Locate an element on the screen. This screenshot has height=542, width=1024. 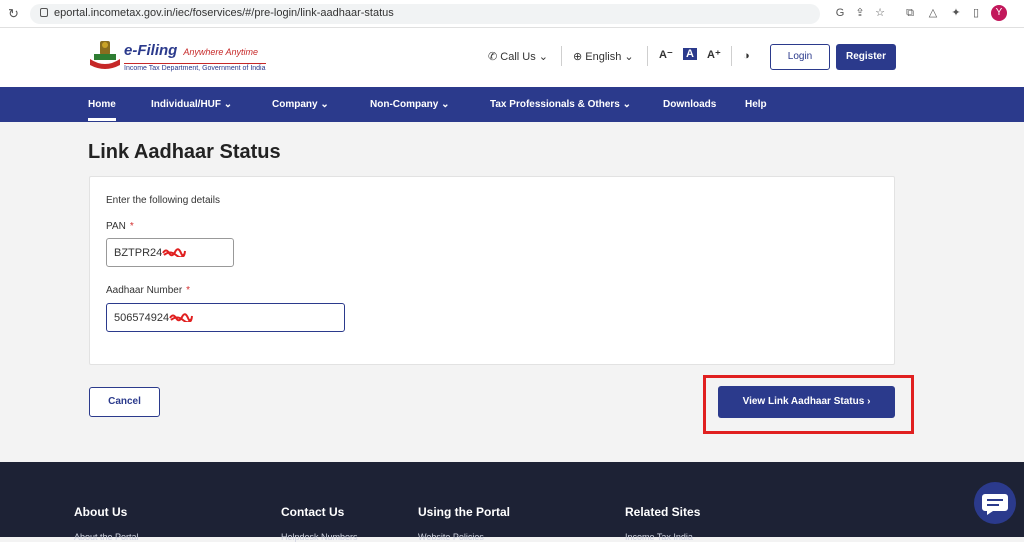
pan-label: PAN * is located at coordinates (120, 226).